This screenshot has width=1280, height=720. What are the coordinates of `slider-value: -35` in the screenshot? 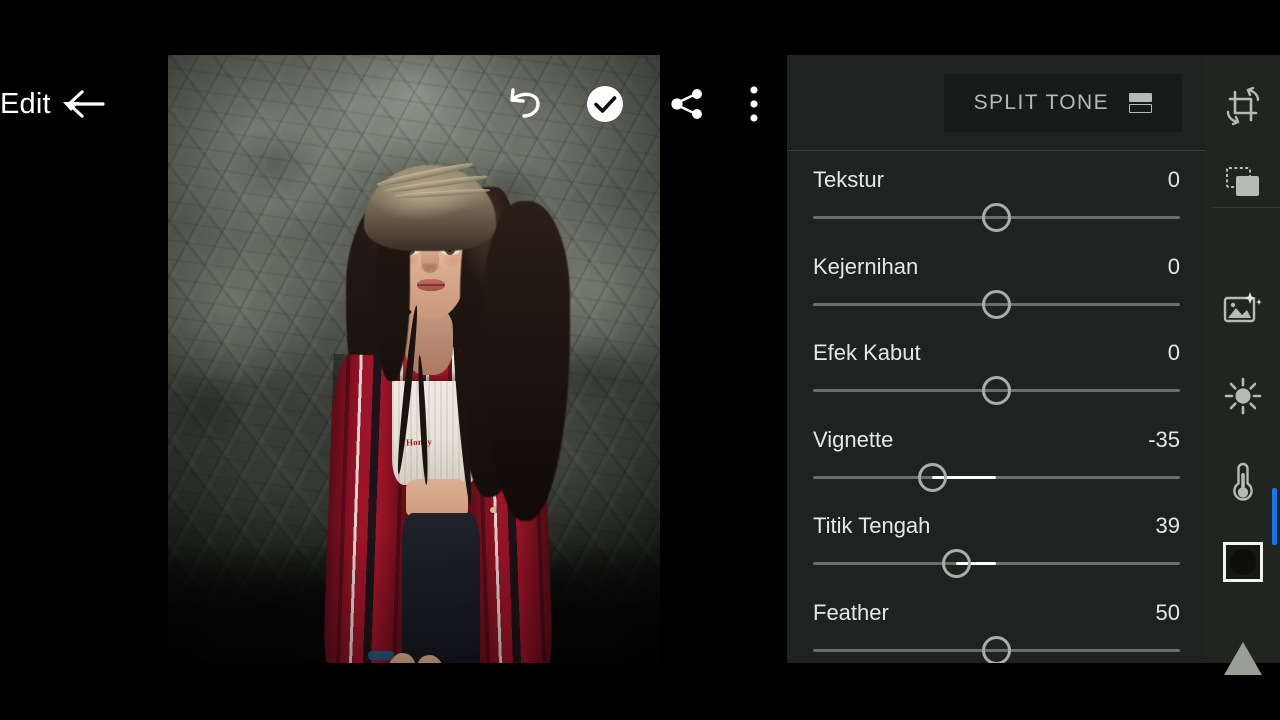 It's located at (1164, 439).